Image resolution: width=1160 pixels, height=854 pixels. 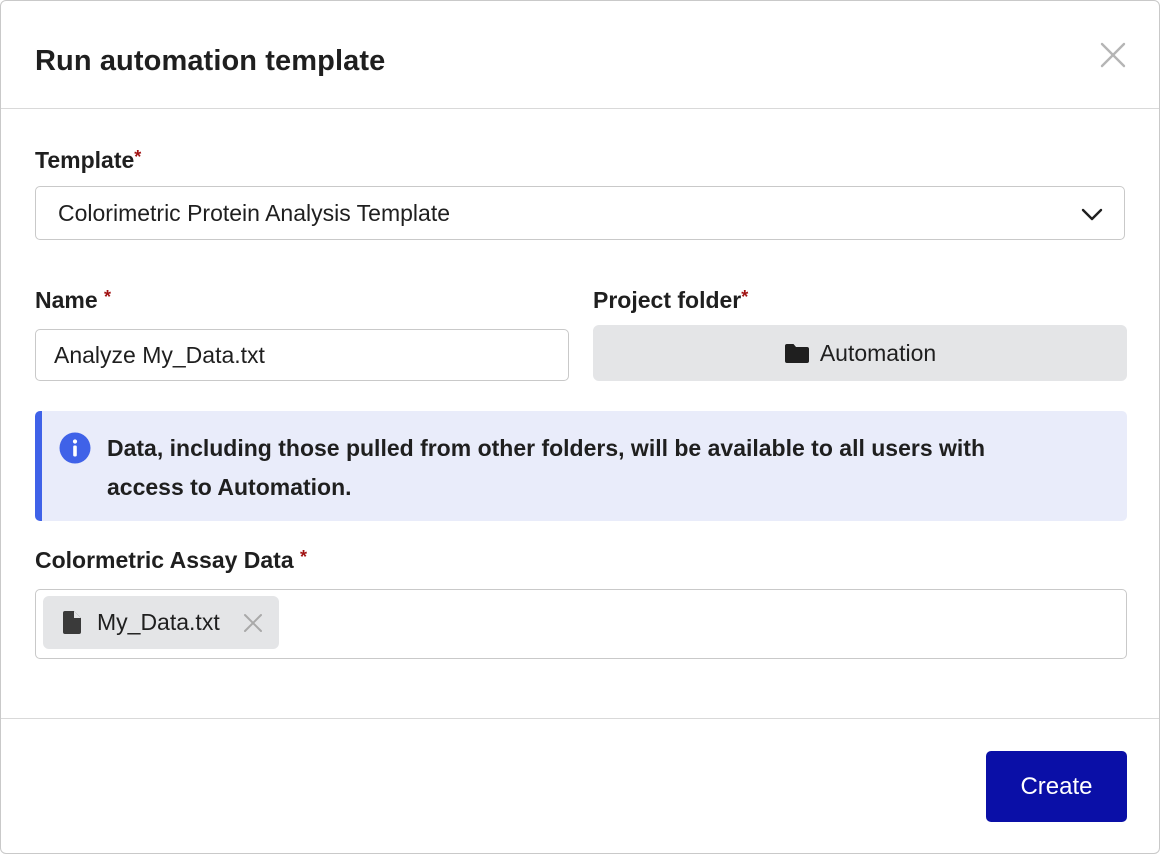 I want to click on close-icon, so click(x=1113, y=55).